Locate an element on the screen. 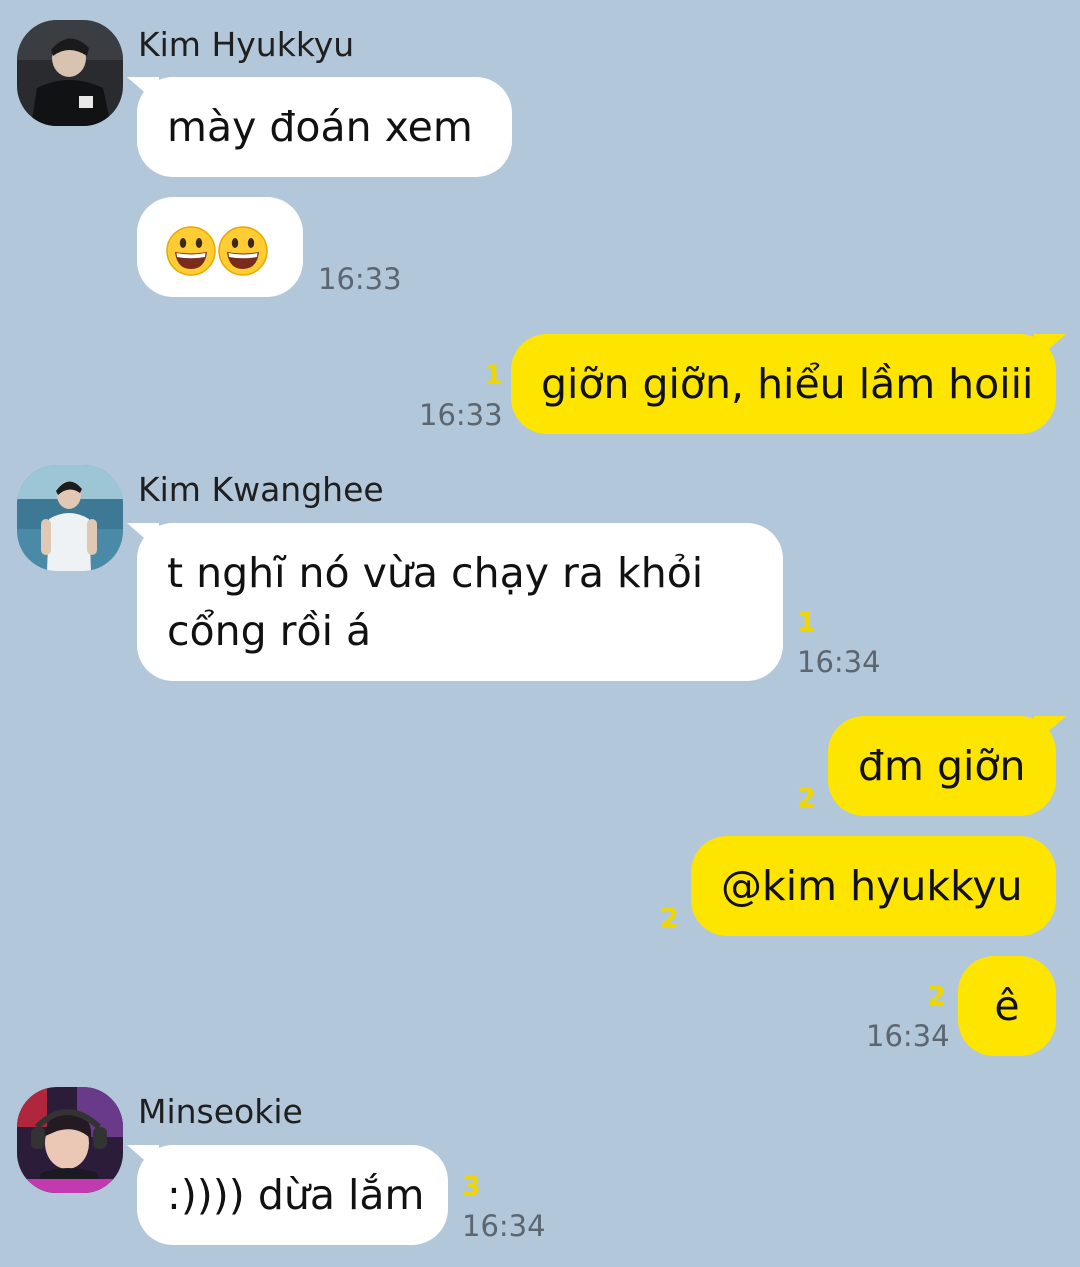  sender-name: Kim Hyukkyu is located at coordinates (246, 44).